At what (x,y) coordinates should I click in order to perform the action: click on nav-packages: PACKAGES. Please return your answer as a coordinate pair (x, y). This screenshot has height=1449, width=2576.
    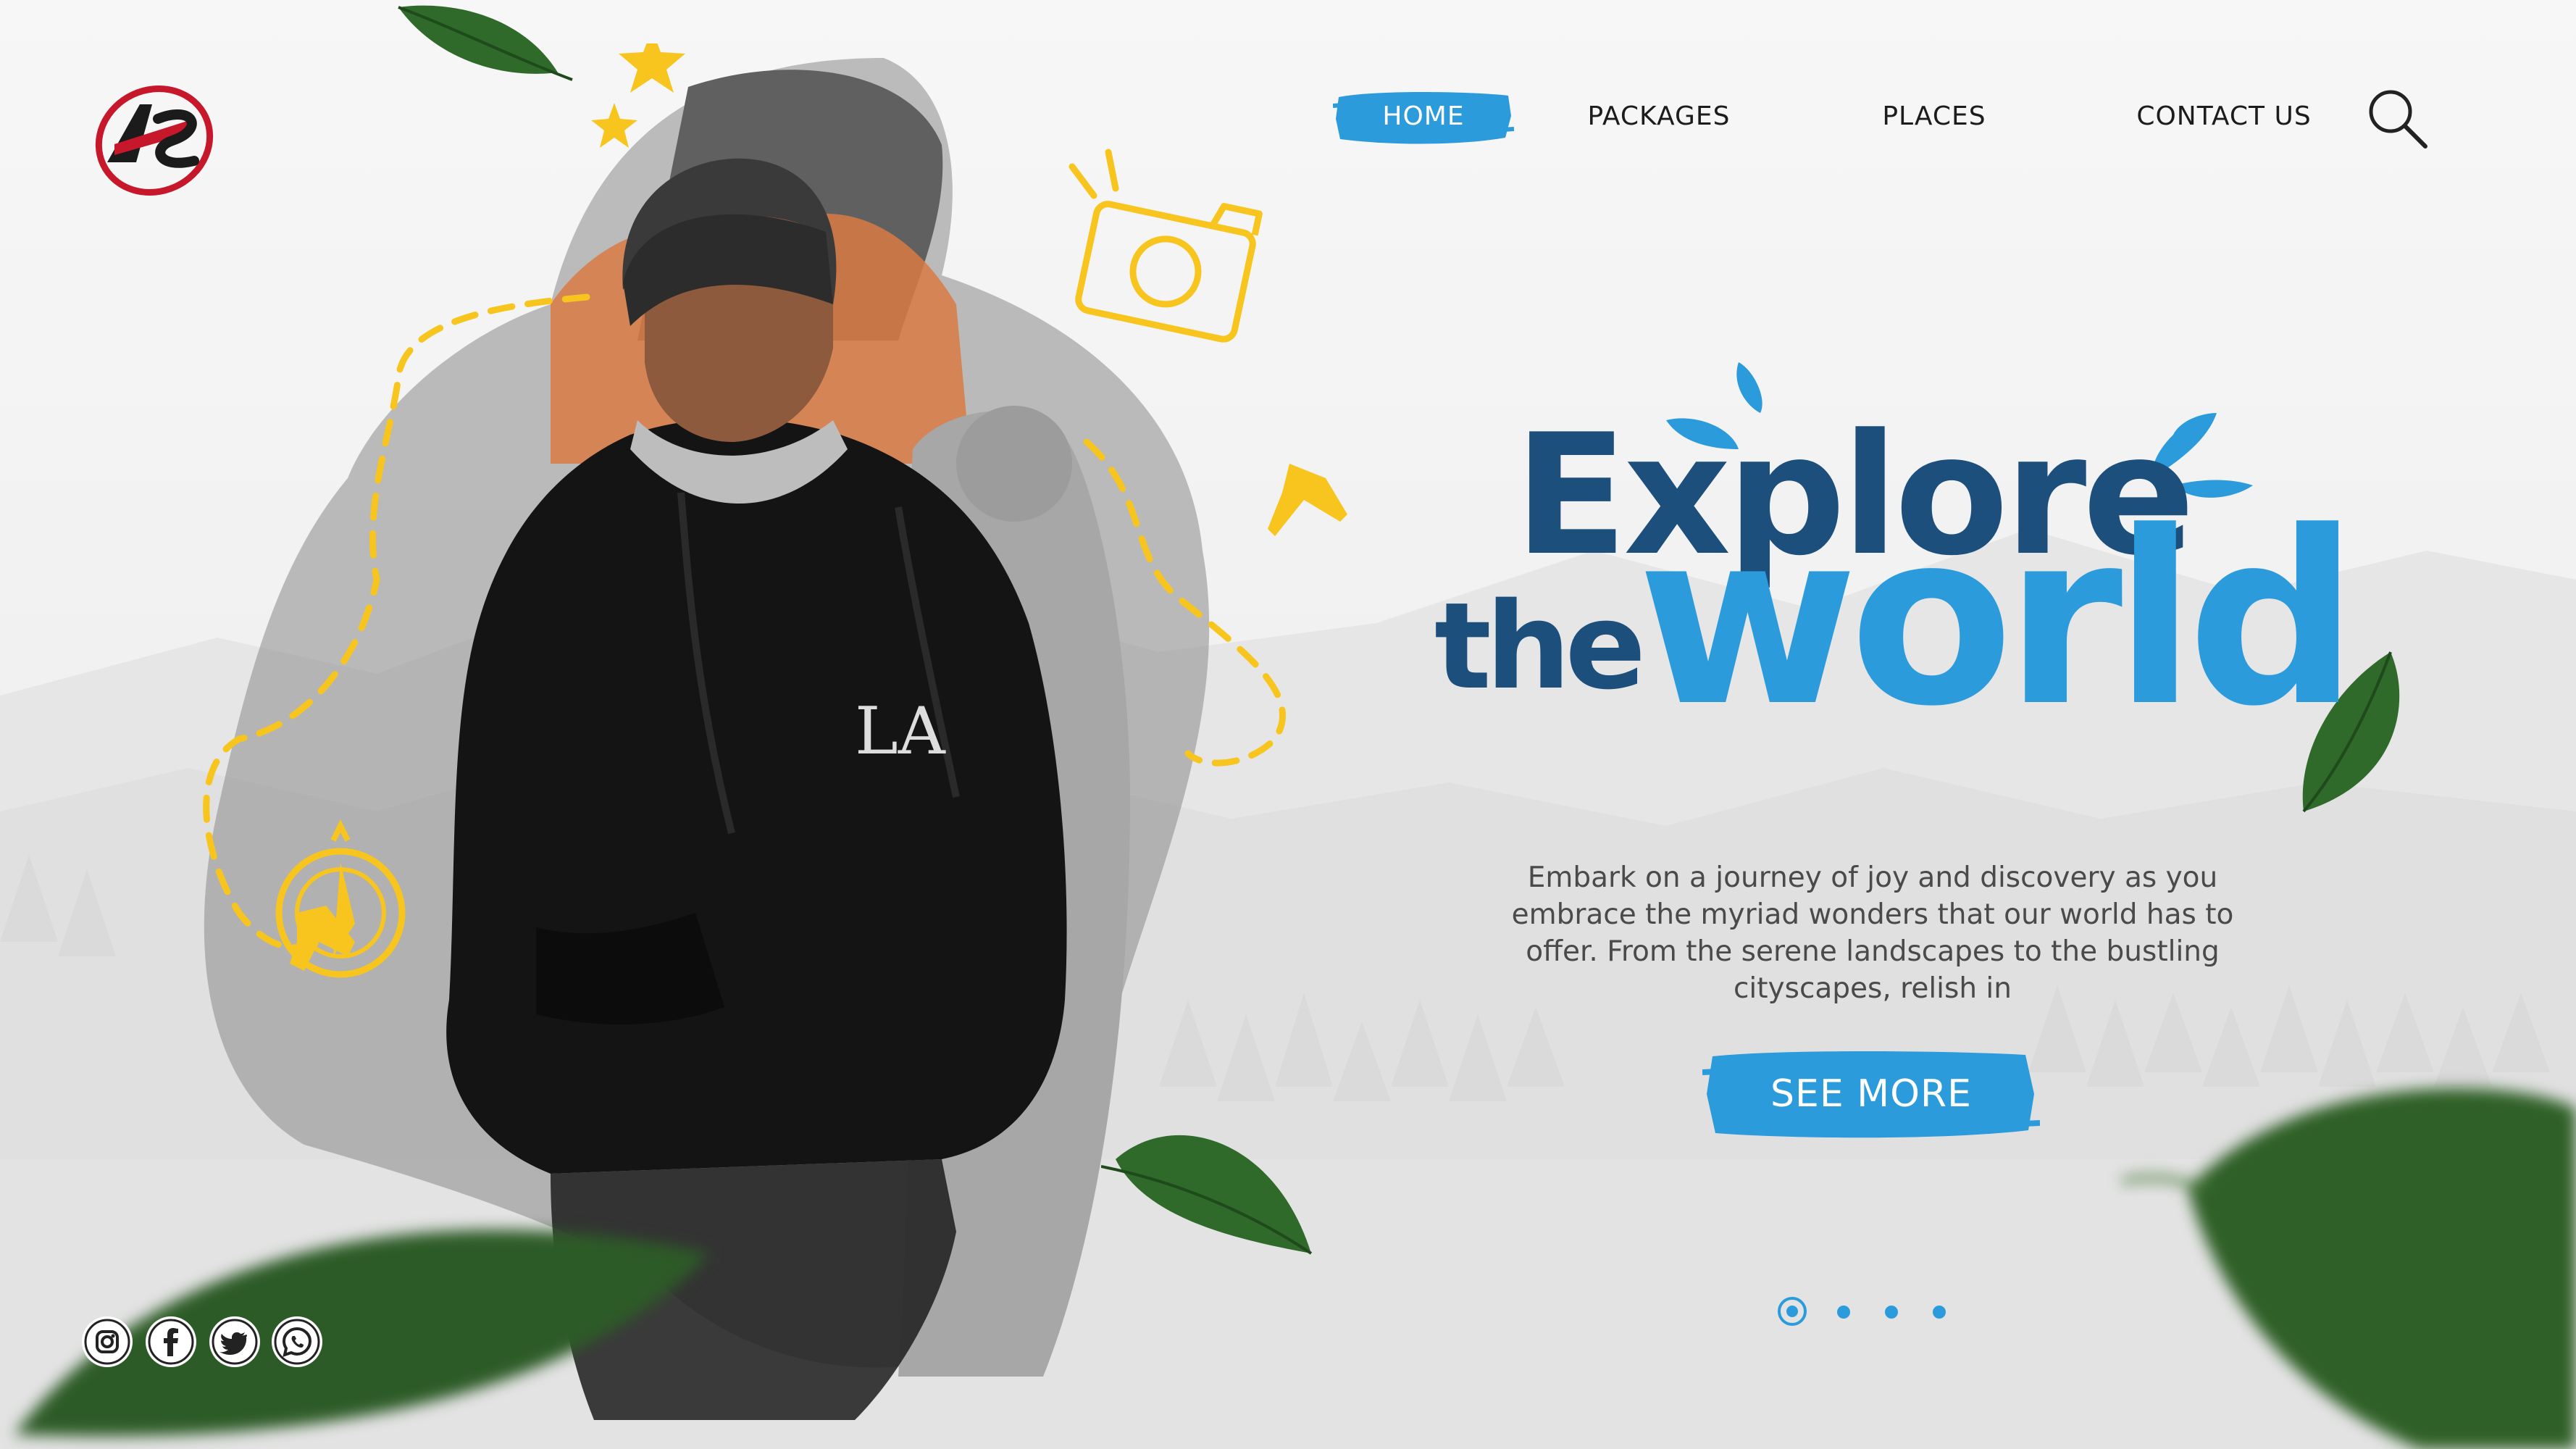
    Looking at the image, I should click on (1659, 116).